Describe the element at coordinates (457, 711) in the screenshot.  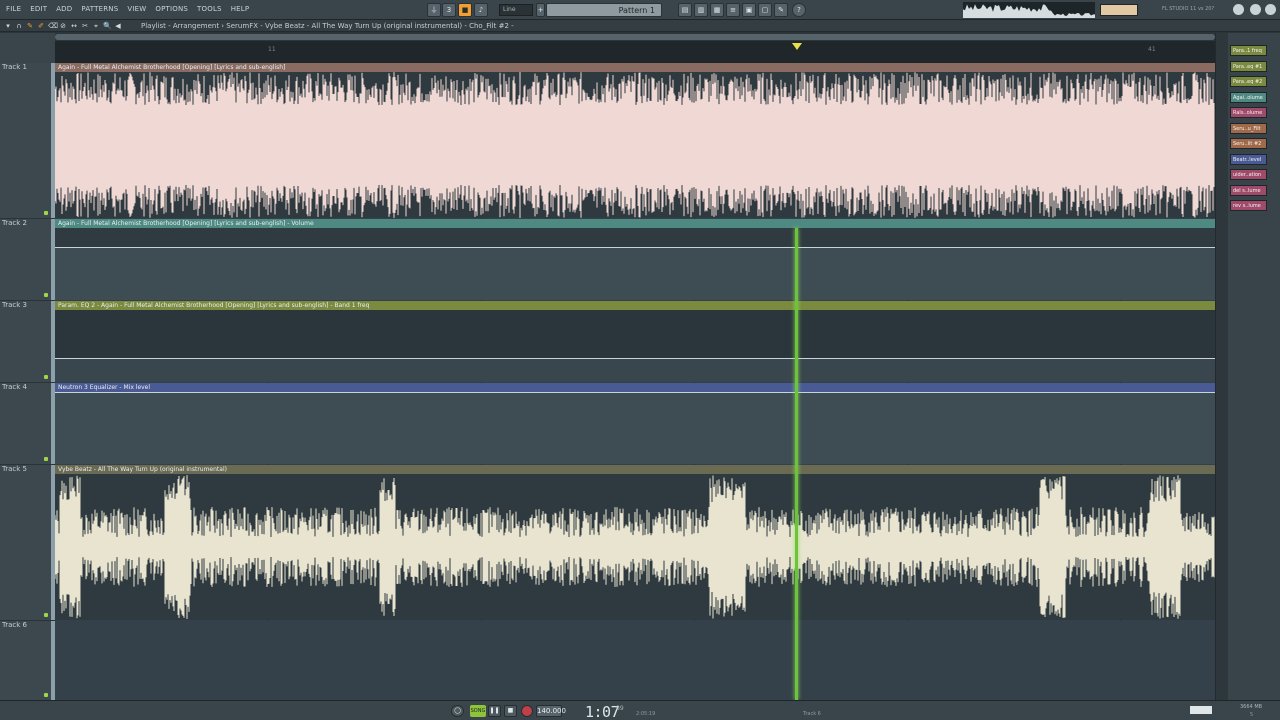
I see `record-mode-icon: ◯` at that location.